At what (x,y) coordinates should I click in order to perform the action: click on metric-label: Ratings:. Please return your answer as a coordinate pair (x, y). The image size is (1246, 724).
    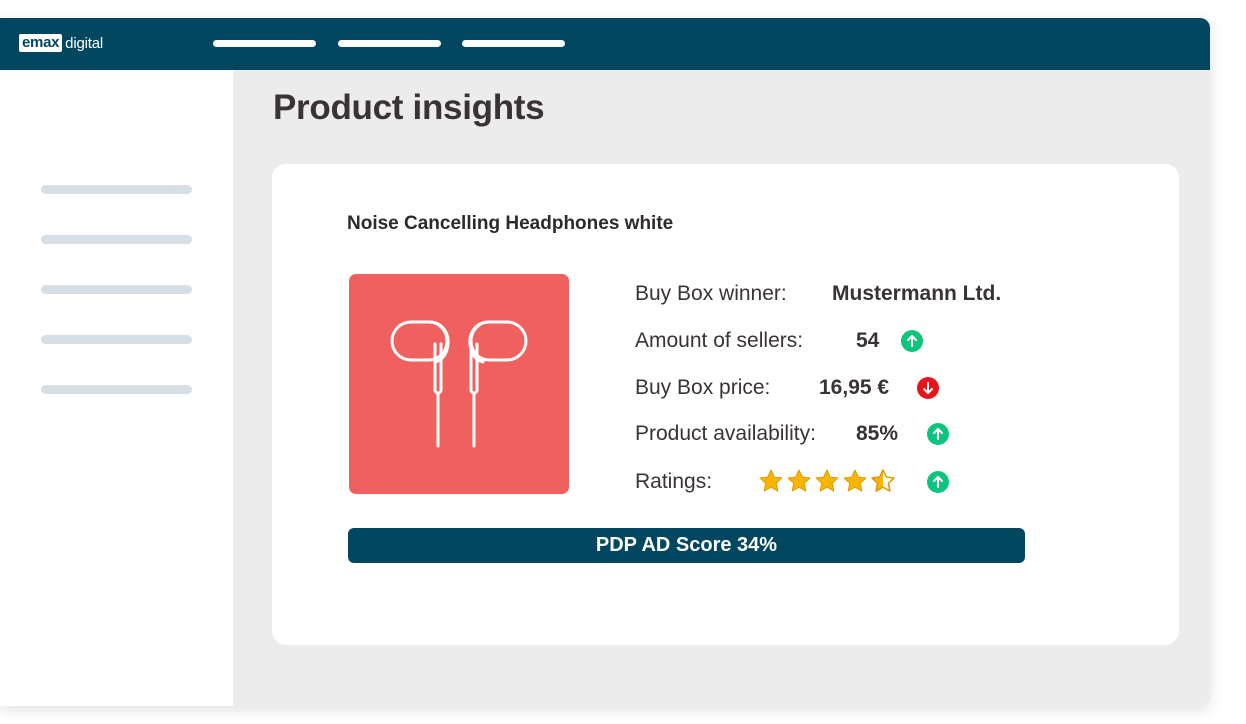
    Looking at the image, I should click on (674, 481).